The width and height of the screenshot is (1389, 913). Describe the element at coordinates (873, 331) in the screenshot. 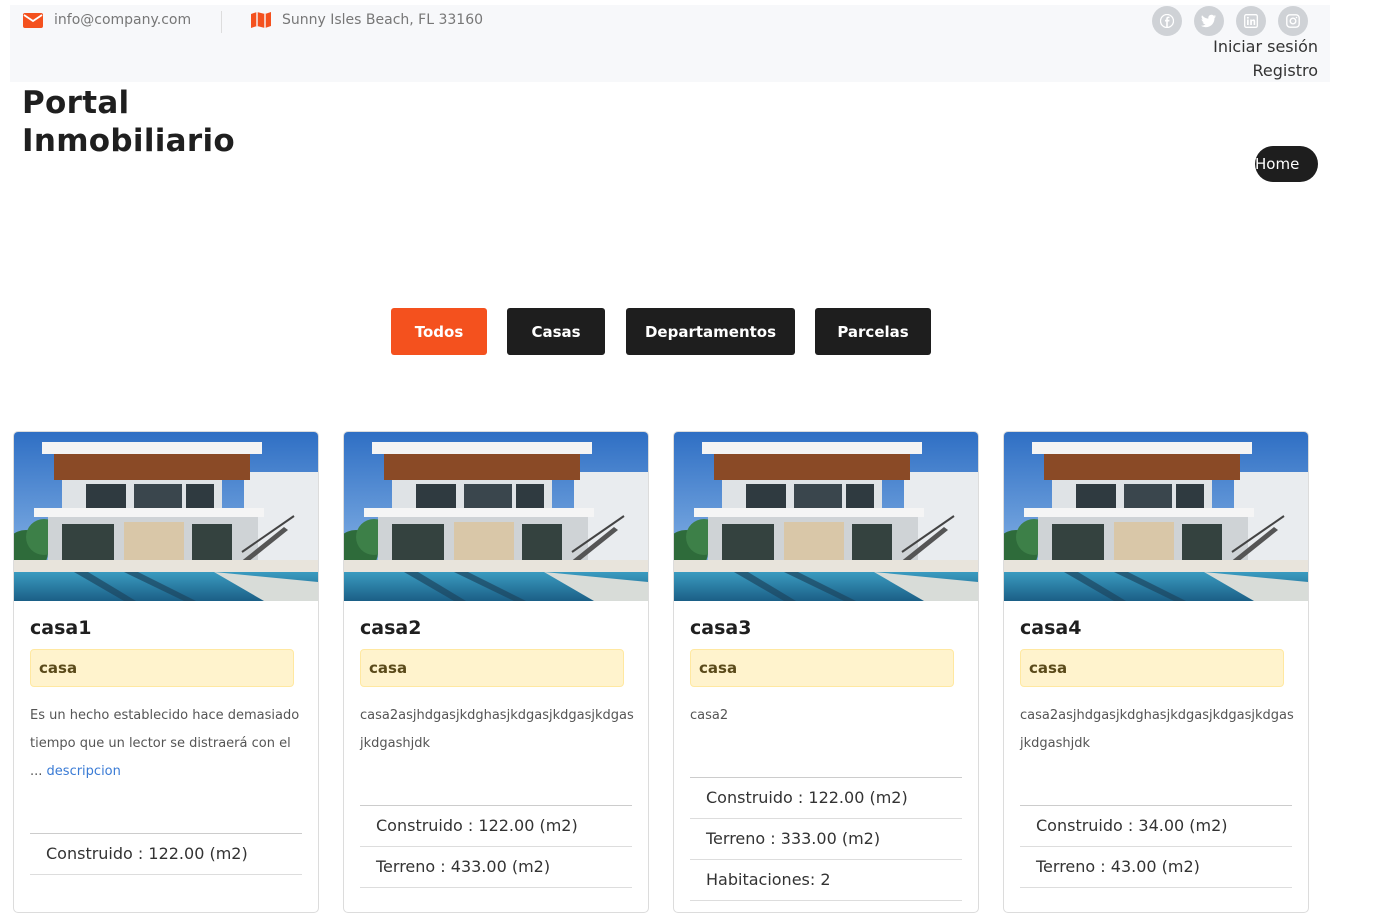

I see `filter-parcelas-button: Parcelas` at that location.